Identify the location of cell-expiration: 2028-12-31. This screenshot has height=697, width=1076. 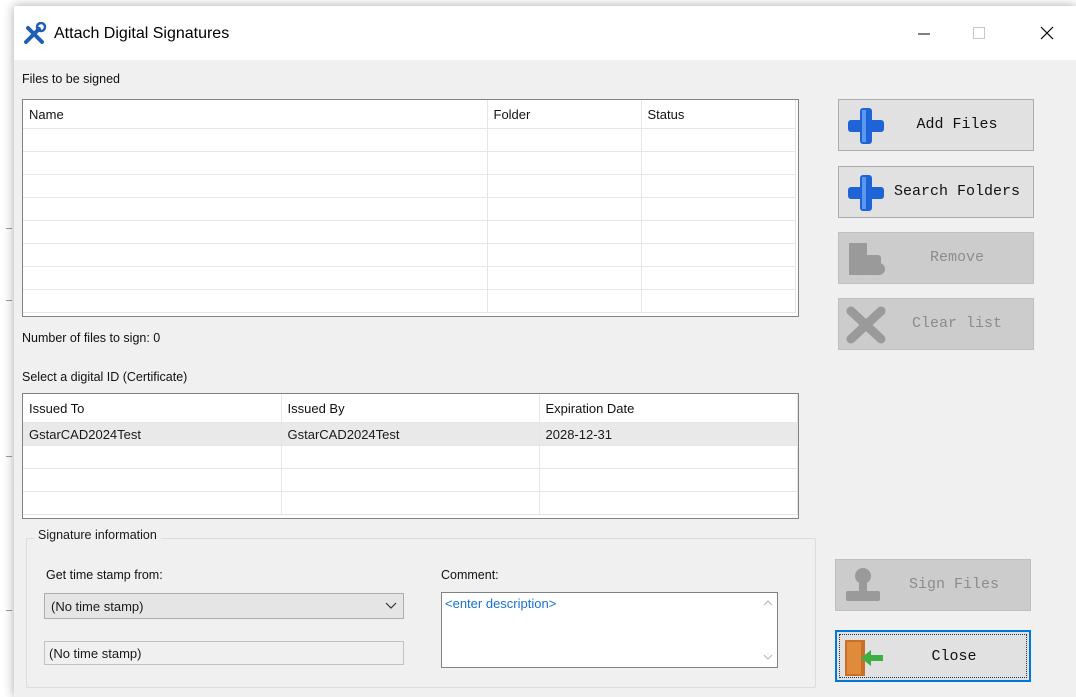
(668, 434).